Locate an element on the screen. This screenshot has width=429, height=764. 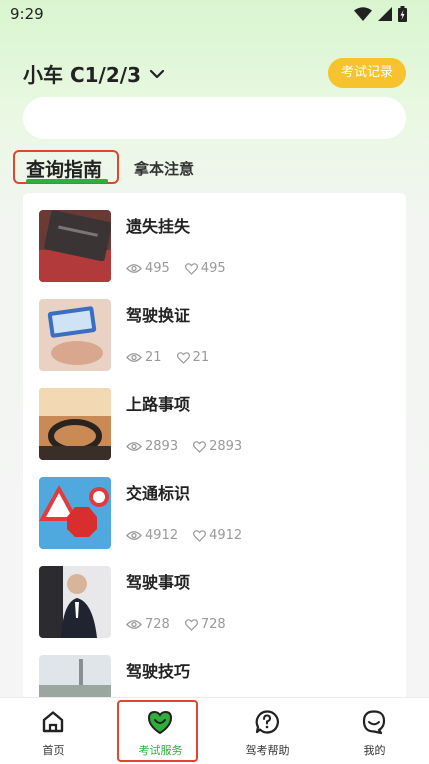
view-count: 728 is located at coordinates (157, 624).